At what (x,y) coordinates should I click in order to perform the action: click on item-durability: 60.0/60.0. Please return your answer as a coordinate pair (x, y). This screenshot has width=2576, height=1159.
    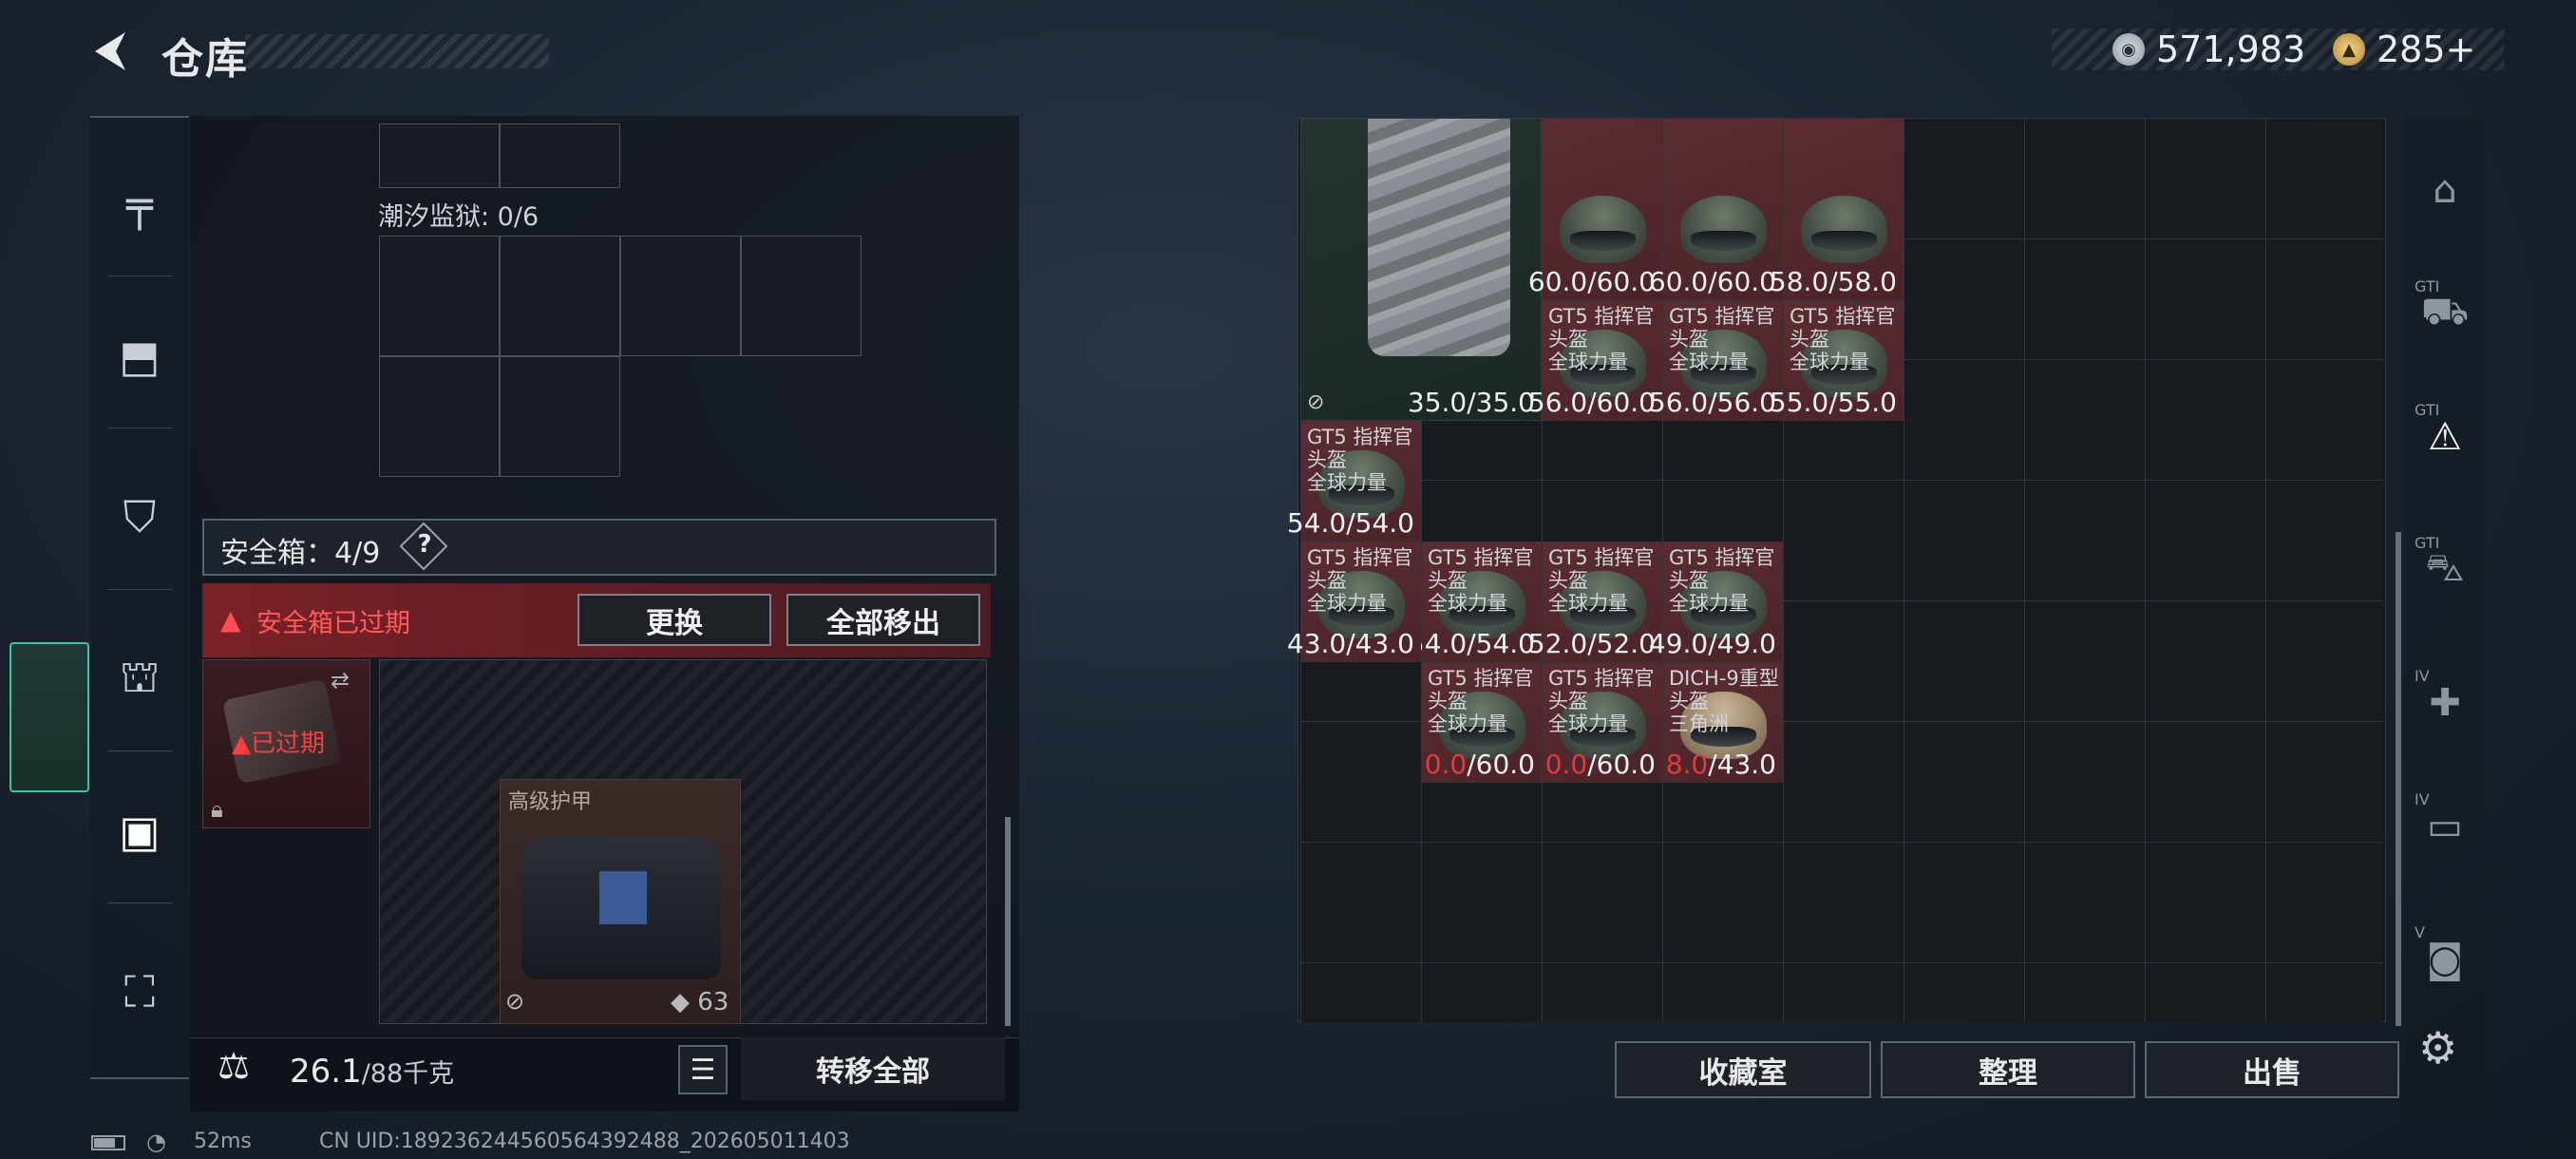
    Looking at the image, I should click on (1712, 281).